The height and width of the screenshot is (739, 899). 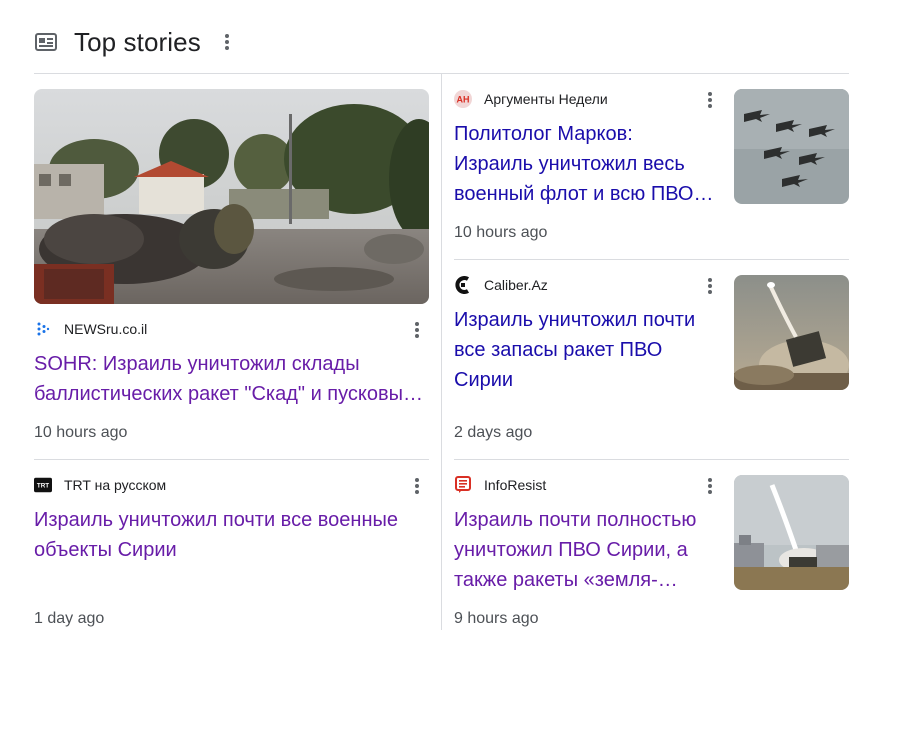 I want to click on story-image, so click(x=231, y=196).